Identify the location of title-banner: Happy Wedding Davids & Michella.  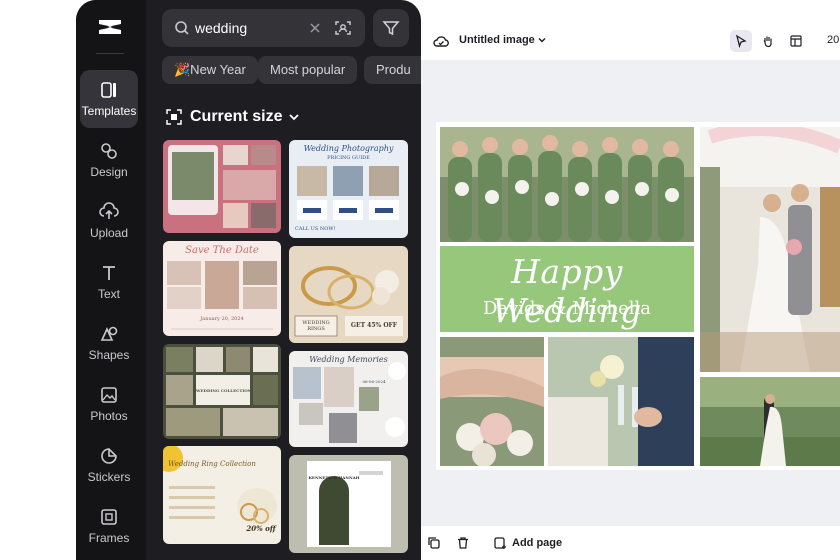
(567, 289).